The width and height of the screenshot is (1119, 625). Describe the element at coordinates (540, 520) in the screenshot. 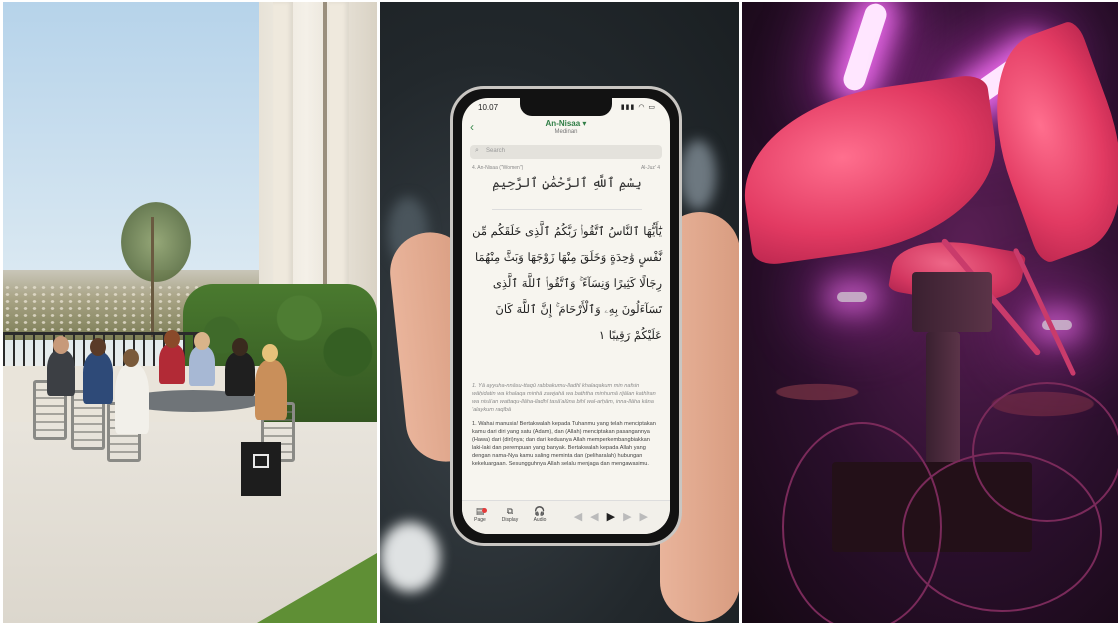

I see `tab-label: Audio` at that location.